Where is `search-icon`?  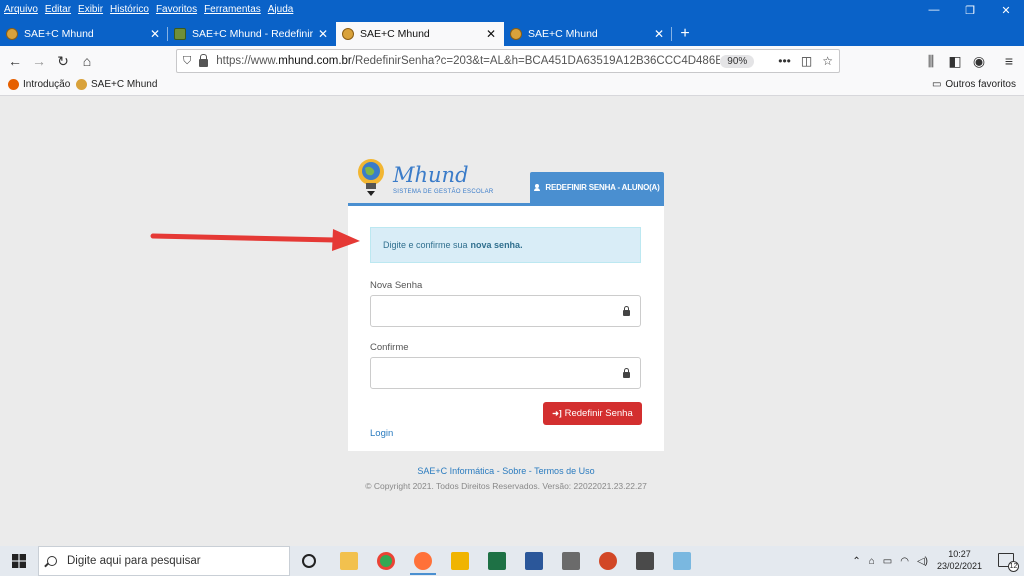
search-icon is located at coordinates (52, 561).